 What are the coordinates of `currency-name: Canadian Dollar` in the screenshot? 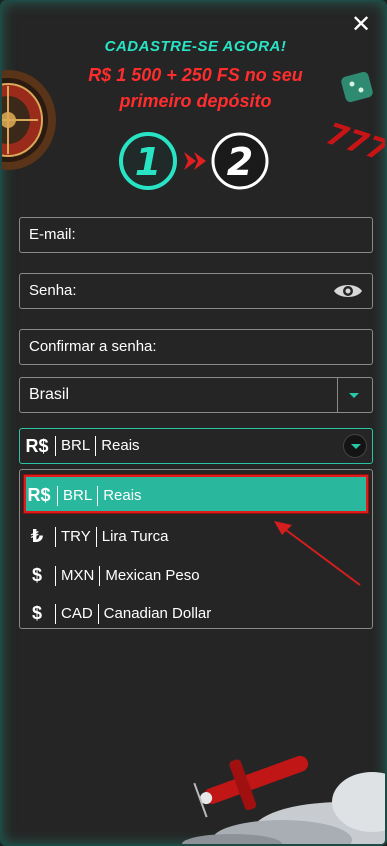 It's located at (157, 613).